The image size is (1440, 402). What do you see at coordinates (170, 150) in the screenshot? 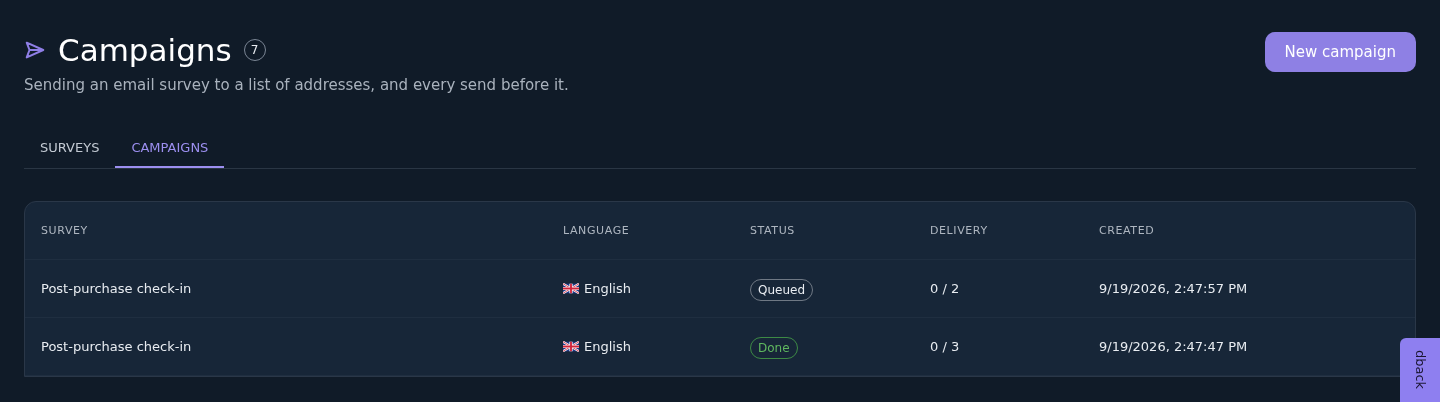
I see `tab: CAMPAIGNS` at bounding box center [170, 150].